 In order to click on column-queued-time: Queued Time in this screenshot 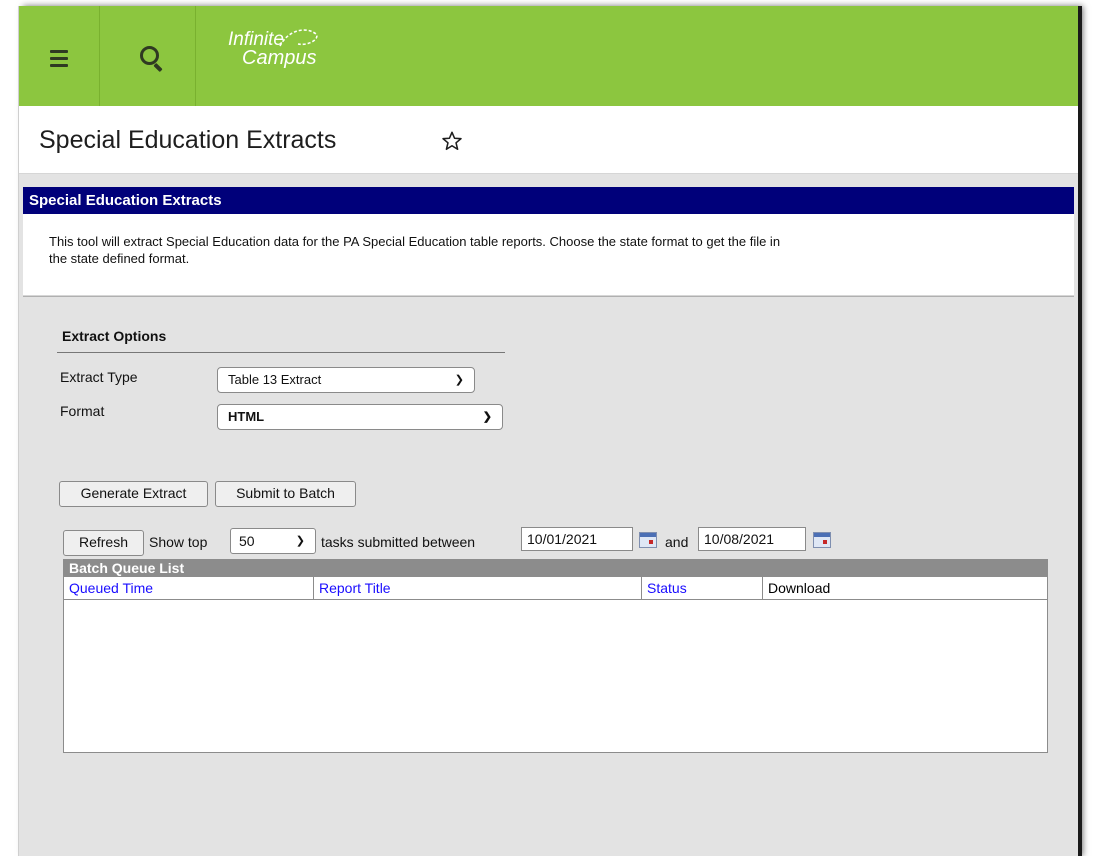, I will do `click(189, 588)`.